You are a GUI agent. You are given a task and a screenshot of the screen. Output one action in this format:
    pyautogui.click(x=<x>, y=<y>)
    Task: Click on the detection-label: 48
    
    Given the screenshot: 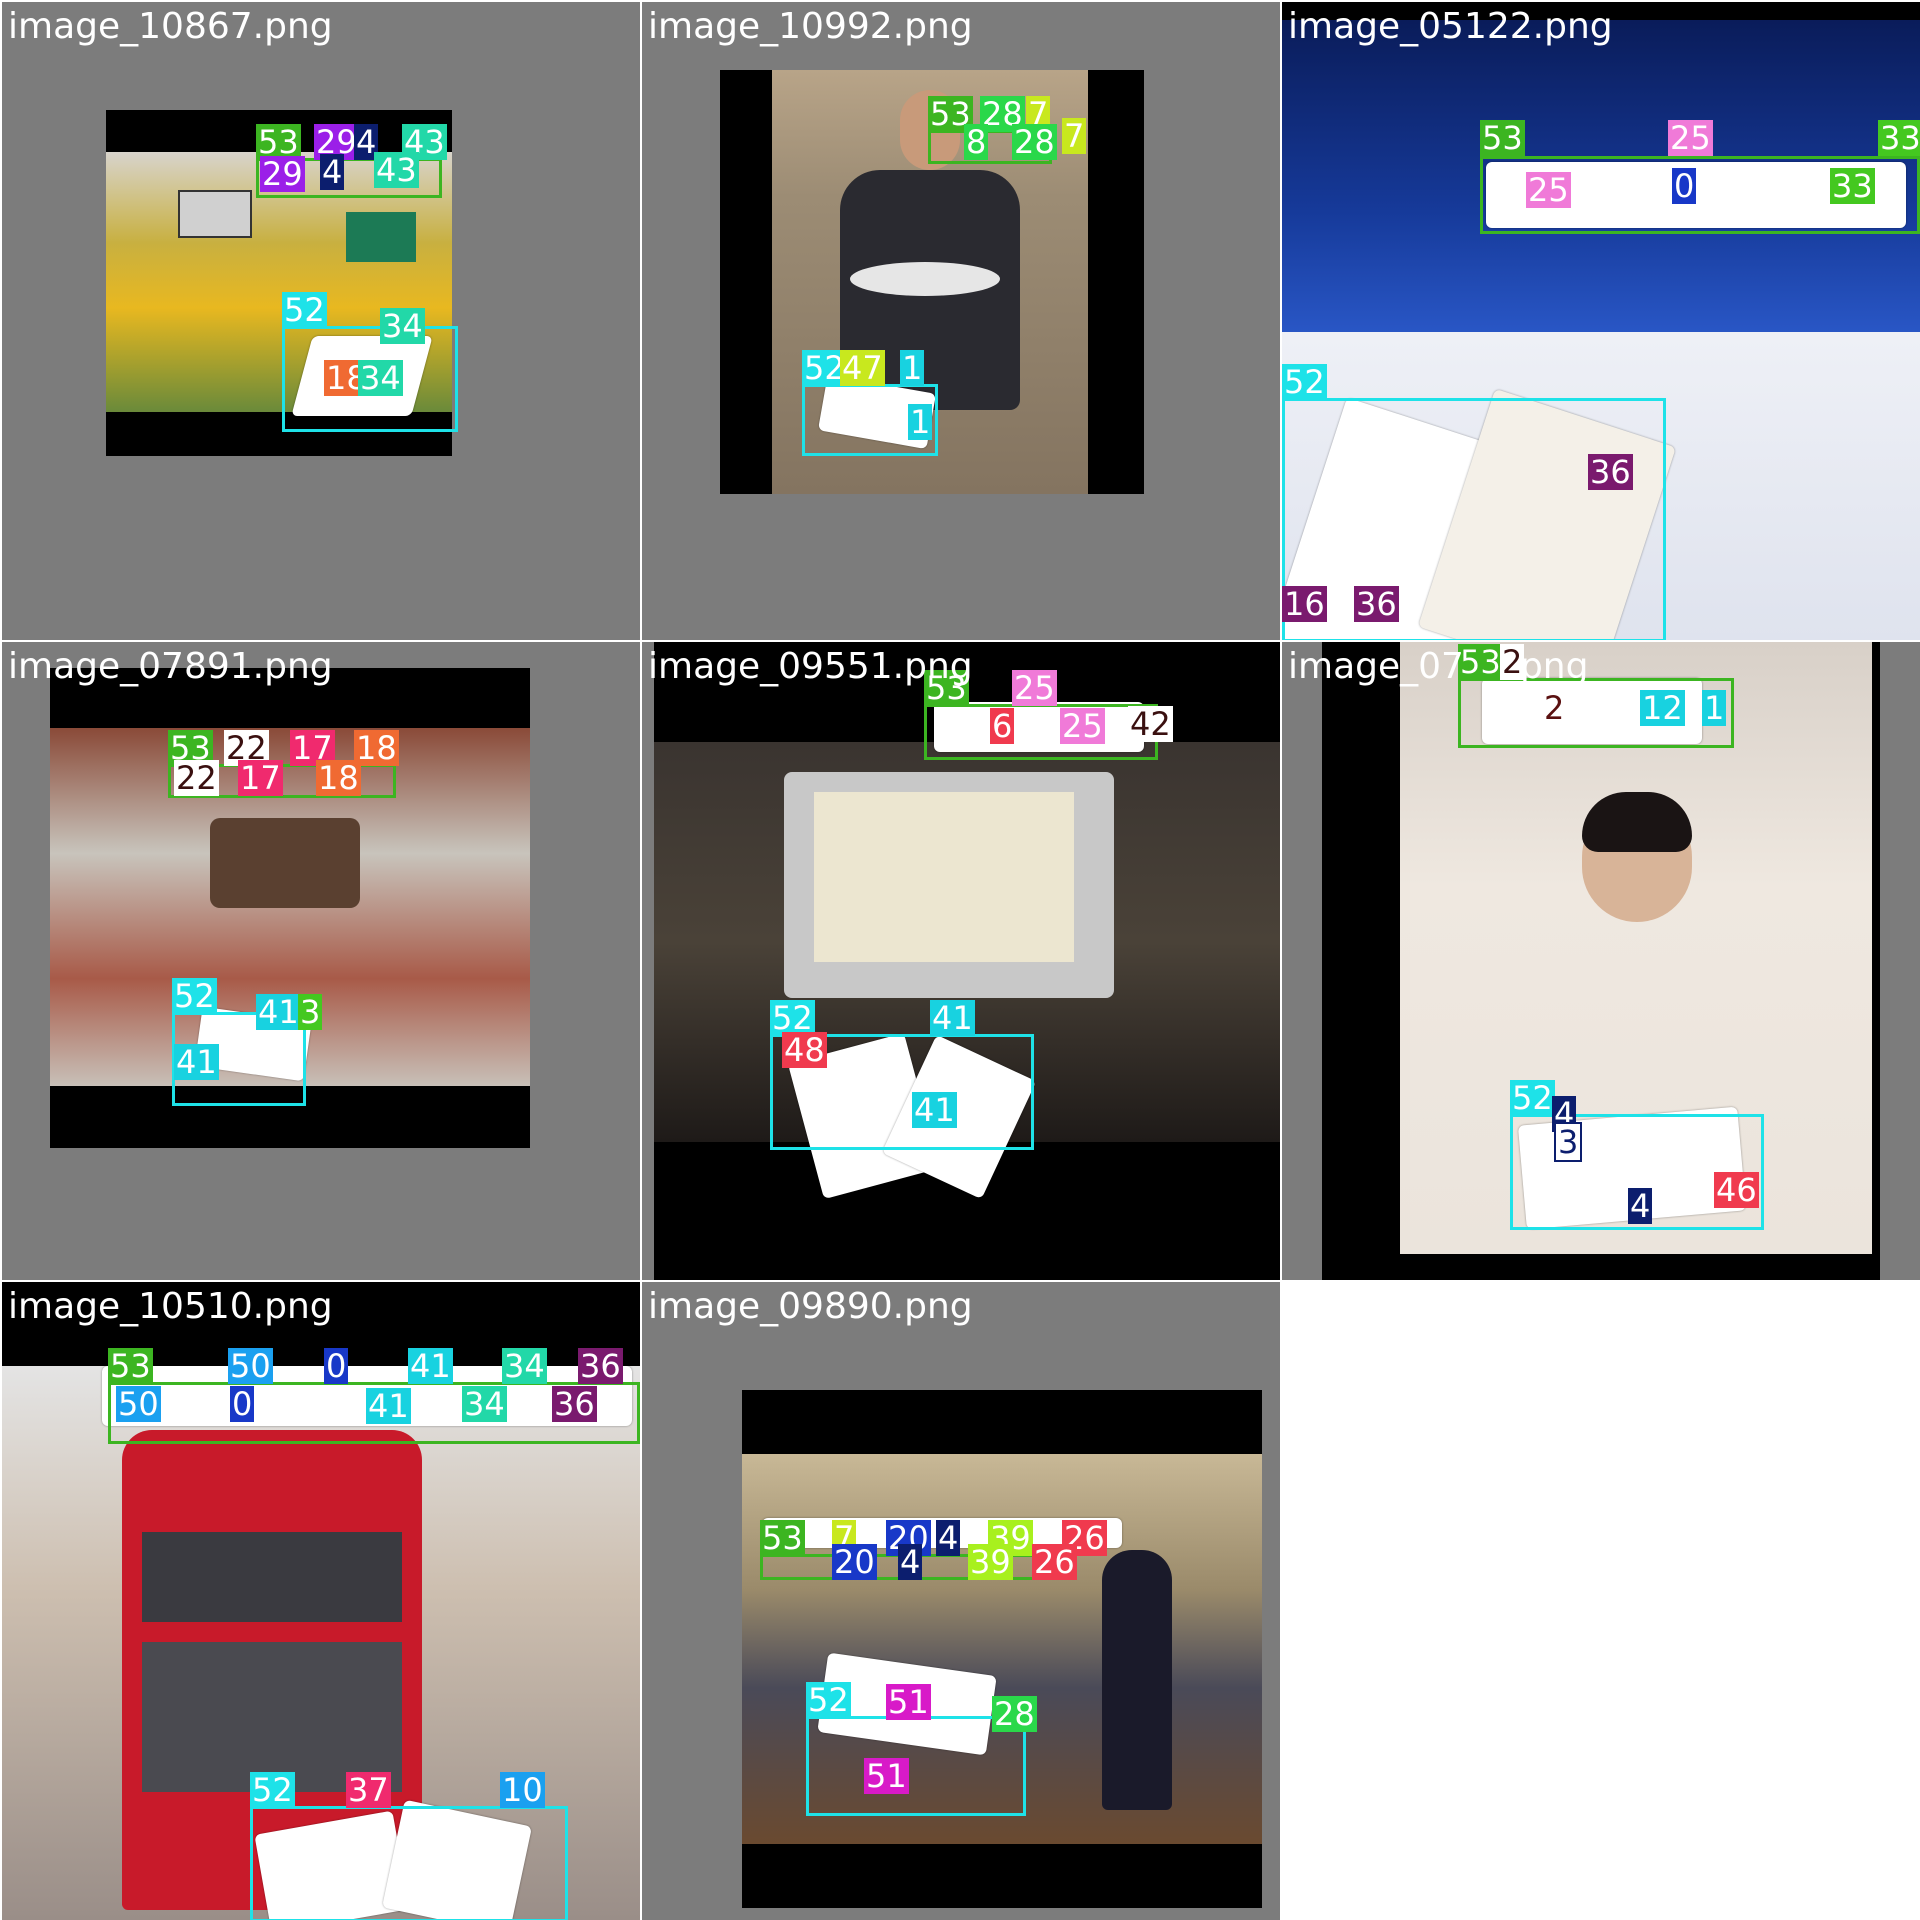 What is the action you would take?
    pyautogui.click(x=804, y=1050)
    